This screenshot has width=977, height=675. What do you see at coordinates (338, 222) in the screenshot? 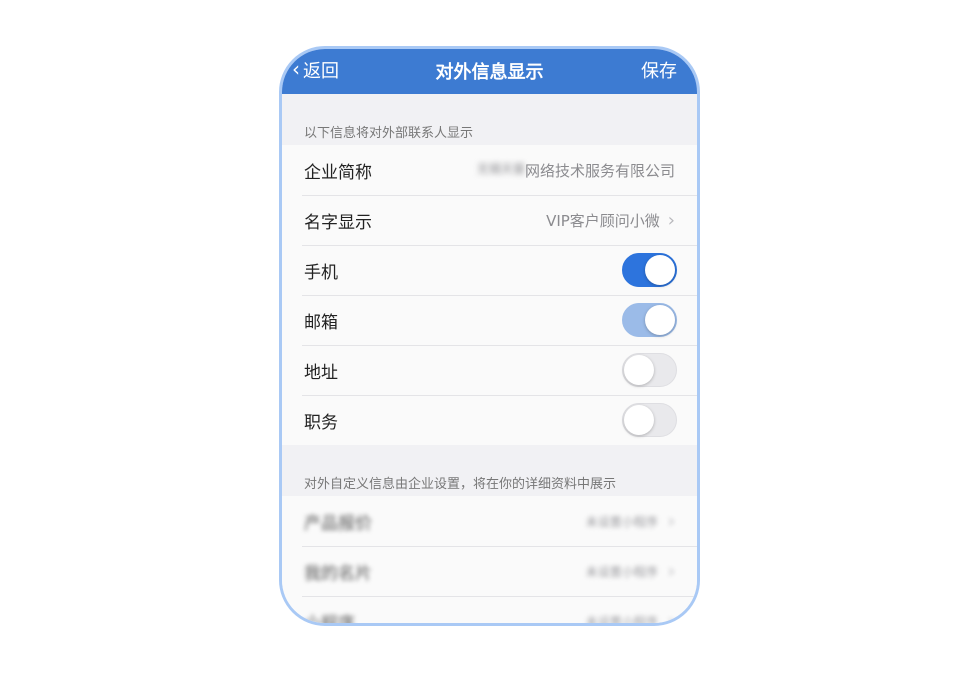
I see `name-display-label: 名字显示` at bounding box center [338, 222].